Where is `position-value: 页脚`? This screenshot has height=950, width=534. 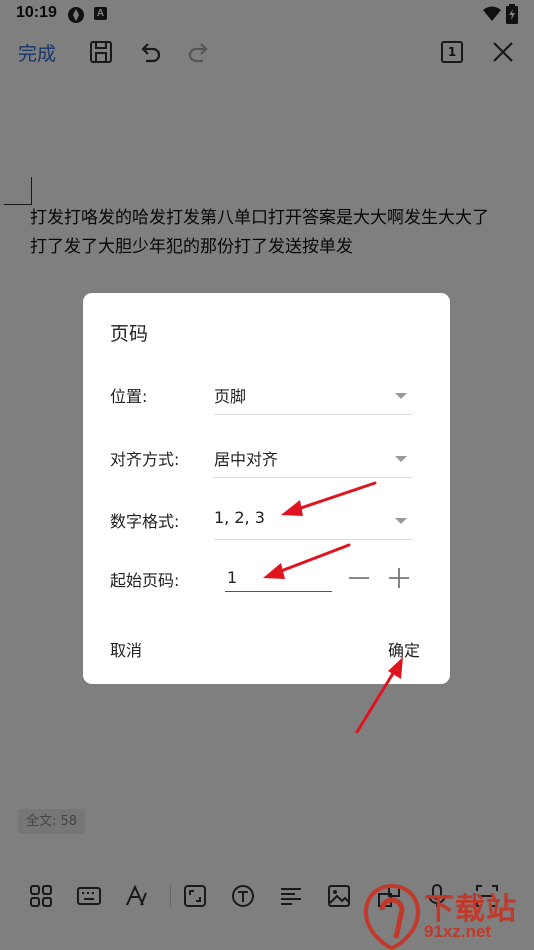 position-value: 页脚 is located at coordinates (230, 396).